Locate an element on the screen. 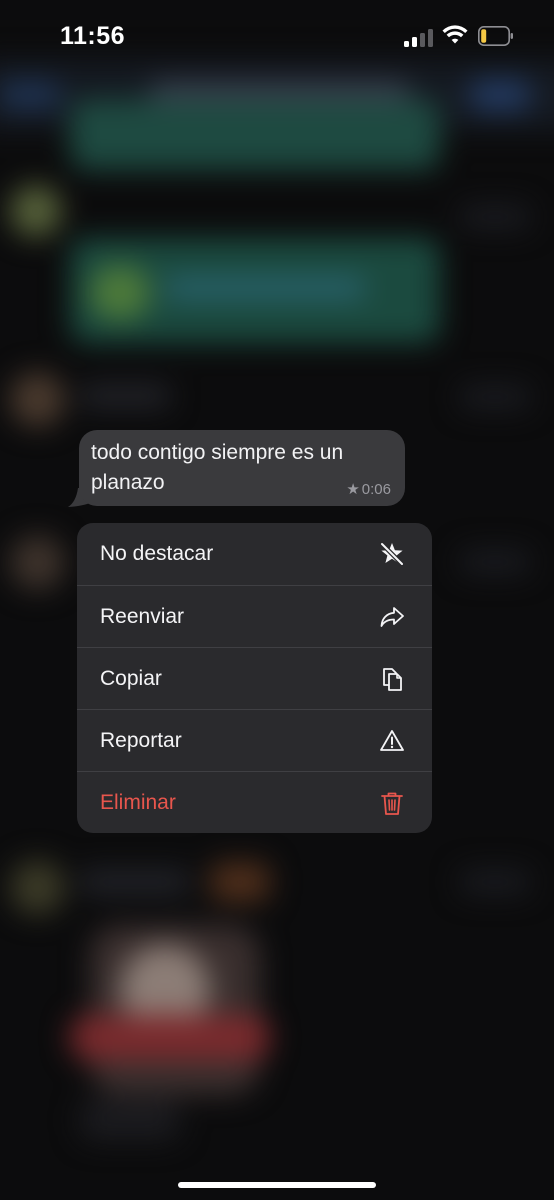  message-text: todo contigo siempre es un planazo is located at coordinates (217, 467).